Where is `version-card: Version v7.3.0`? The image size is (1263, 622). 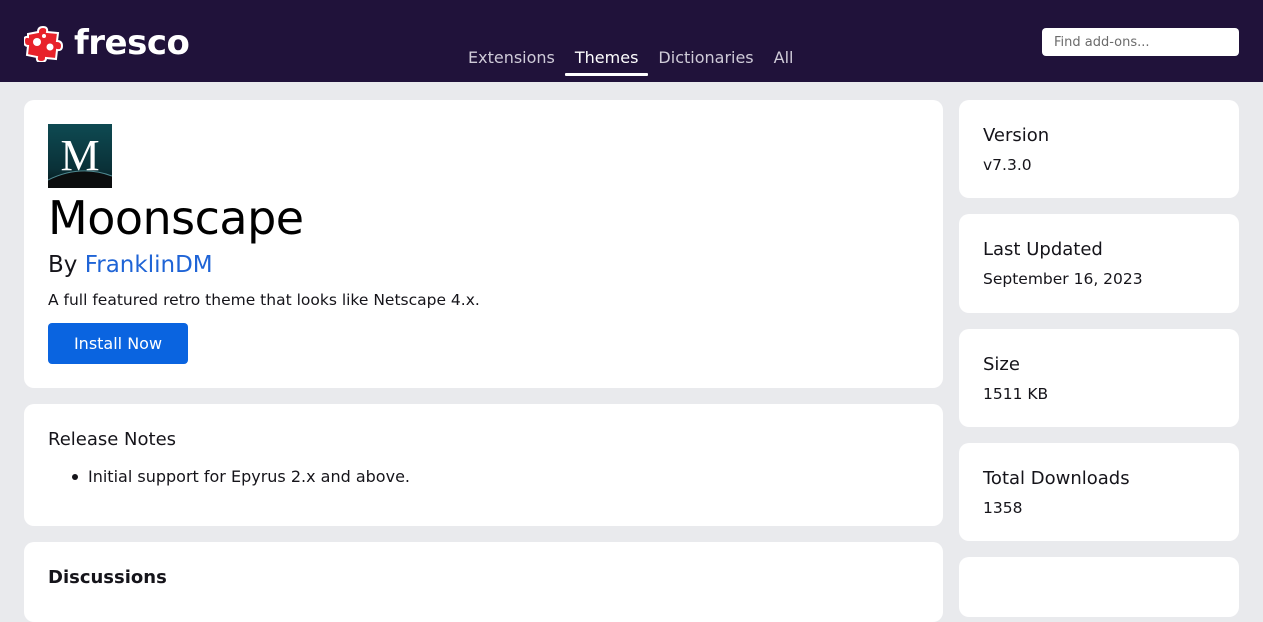 version-card: Version v7.3.0 is located at coordinates (1099, 149).